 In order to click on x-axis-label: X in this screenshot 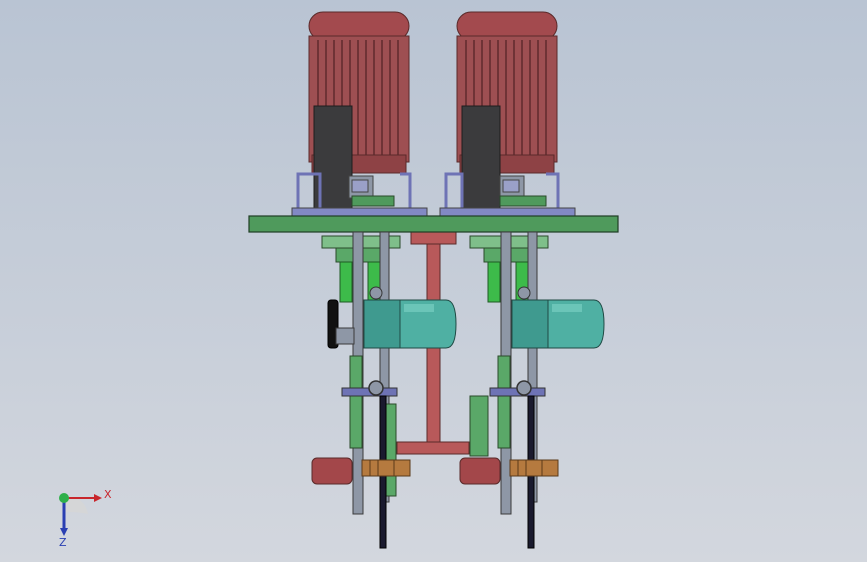, I will do `click(108, 494)`.